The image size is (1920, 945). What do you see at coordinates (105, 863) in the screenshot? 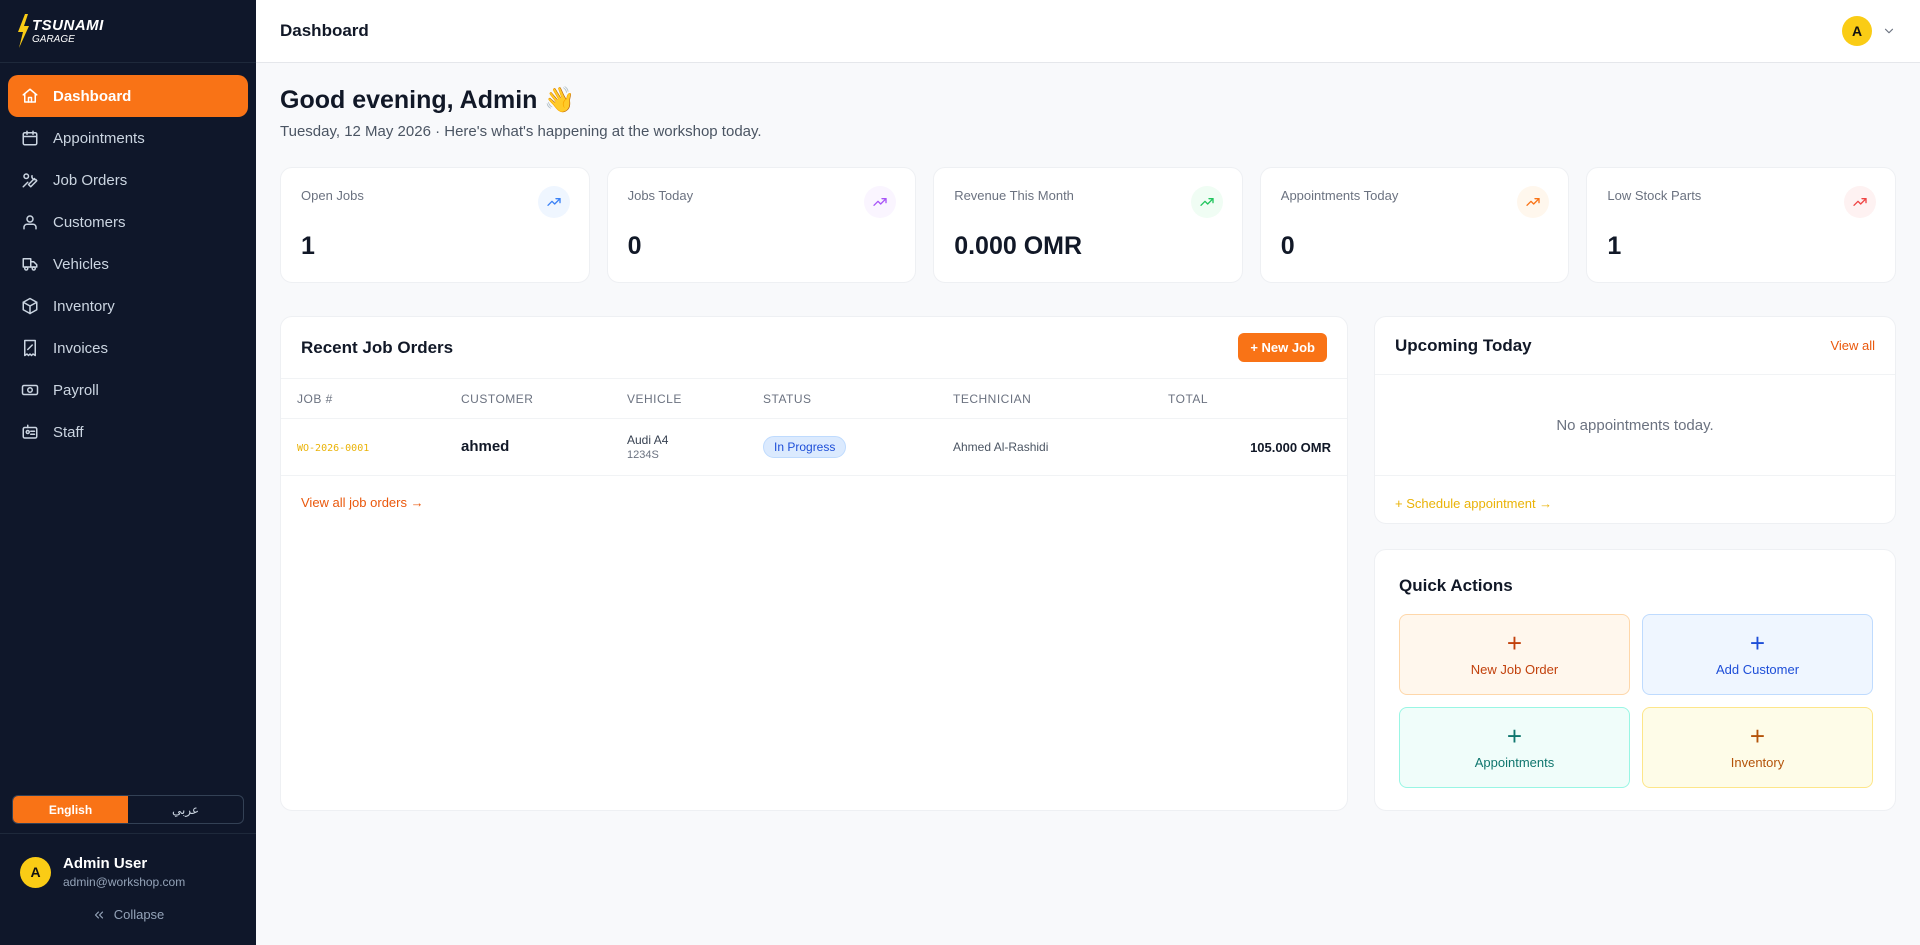
I see `user-name: Admin User` at bounding box center [105, 863].